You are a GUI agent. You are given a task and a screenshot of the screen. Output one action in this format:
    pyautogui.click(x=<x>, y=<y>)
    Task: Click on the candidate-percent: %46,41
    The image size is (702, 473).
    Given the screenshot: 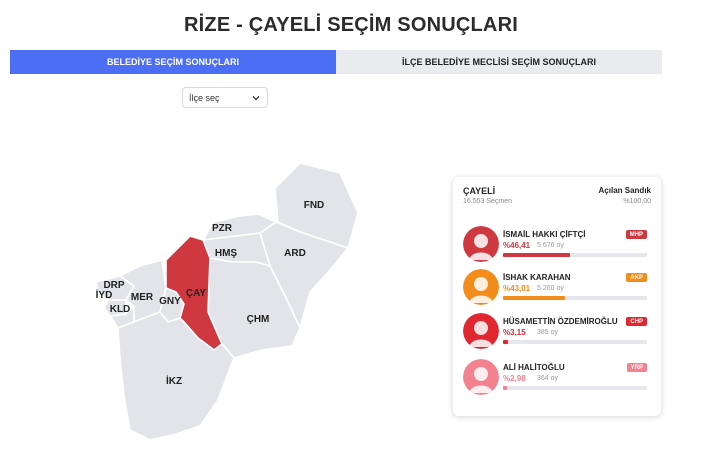 What is the action you would take?
    pyautogui.click(x=517, y=245)
    